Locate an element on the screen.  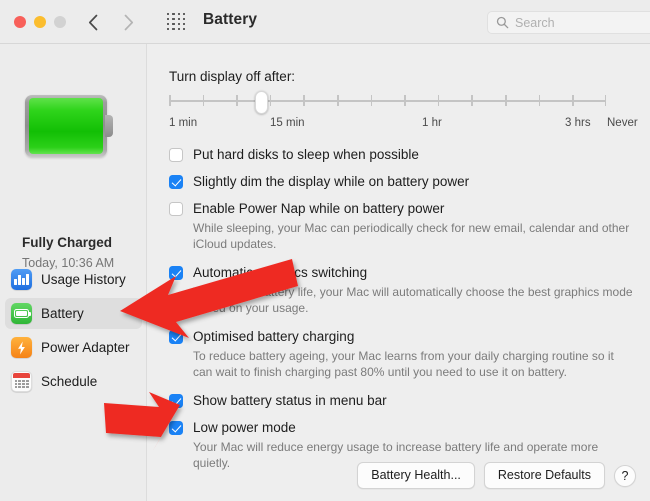
display-sleep-slider: 1 min 15 min 1 hr 3 hrs Never is located at coordinates (403, 115).